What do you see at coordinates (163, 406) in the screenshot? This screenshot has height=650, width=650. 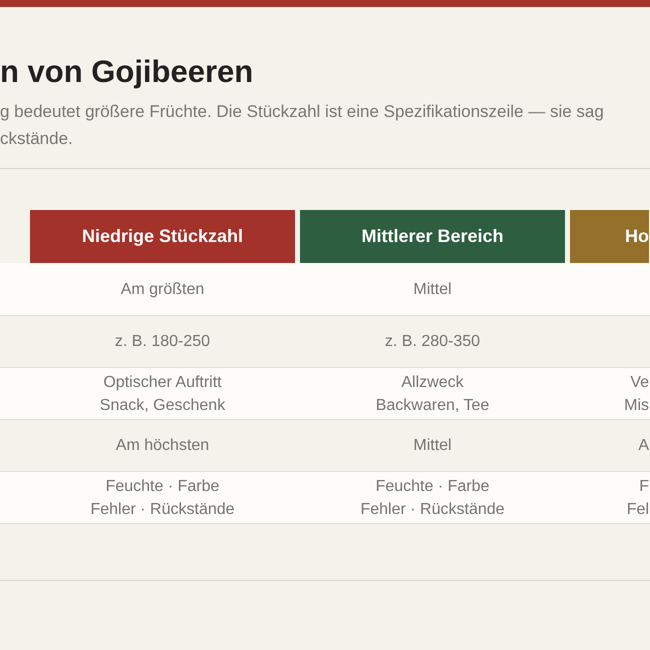 I see `table-cell-text: Snack, Geschenk` at bounding box center [163, 406].